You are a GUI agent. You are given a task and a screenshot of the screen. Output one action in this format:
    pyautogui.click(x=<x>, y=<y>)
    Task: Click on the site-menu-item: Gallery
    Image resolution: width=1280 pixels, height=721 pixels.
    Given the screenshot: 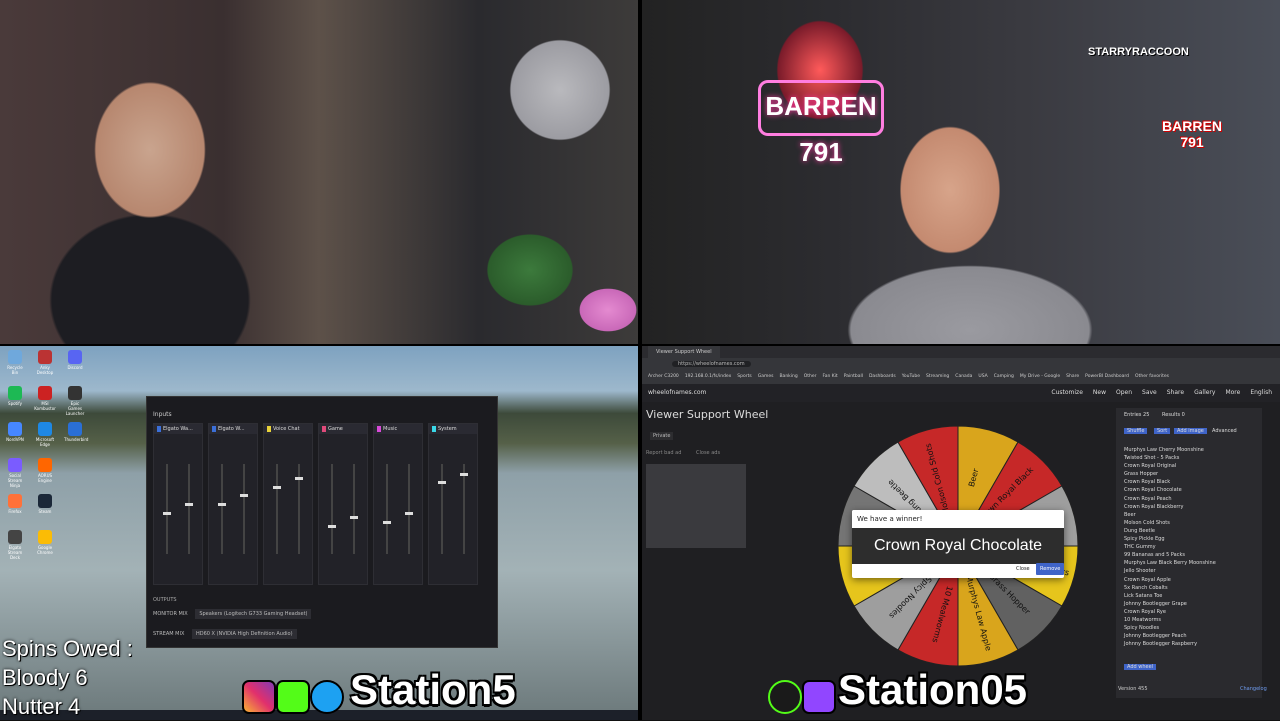 What is the action you would take?
    pyautogui.click(x=1204, y=392)
    